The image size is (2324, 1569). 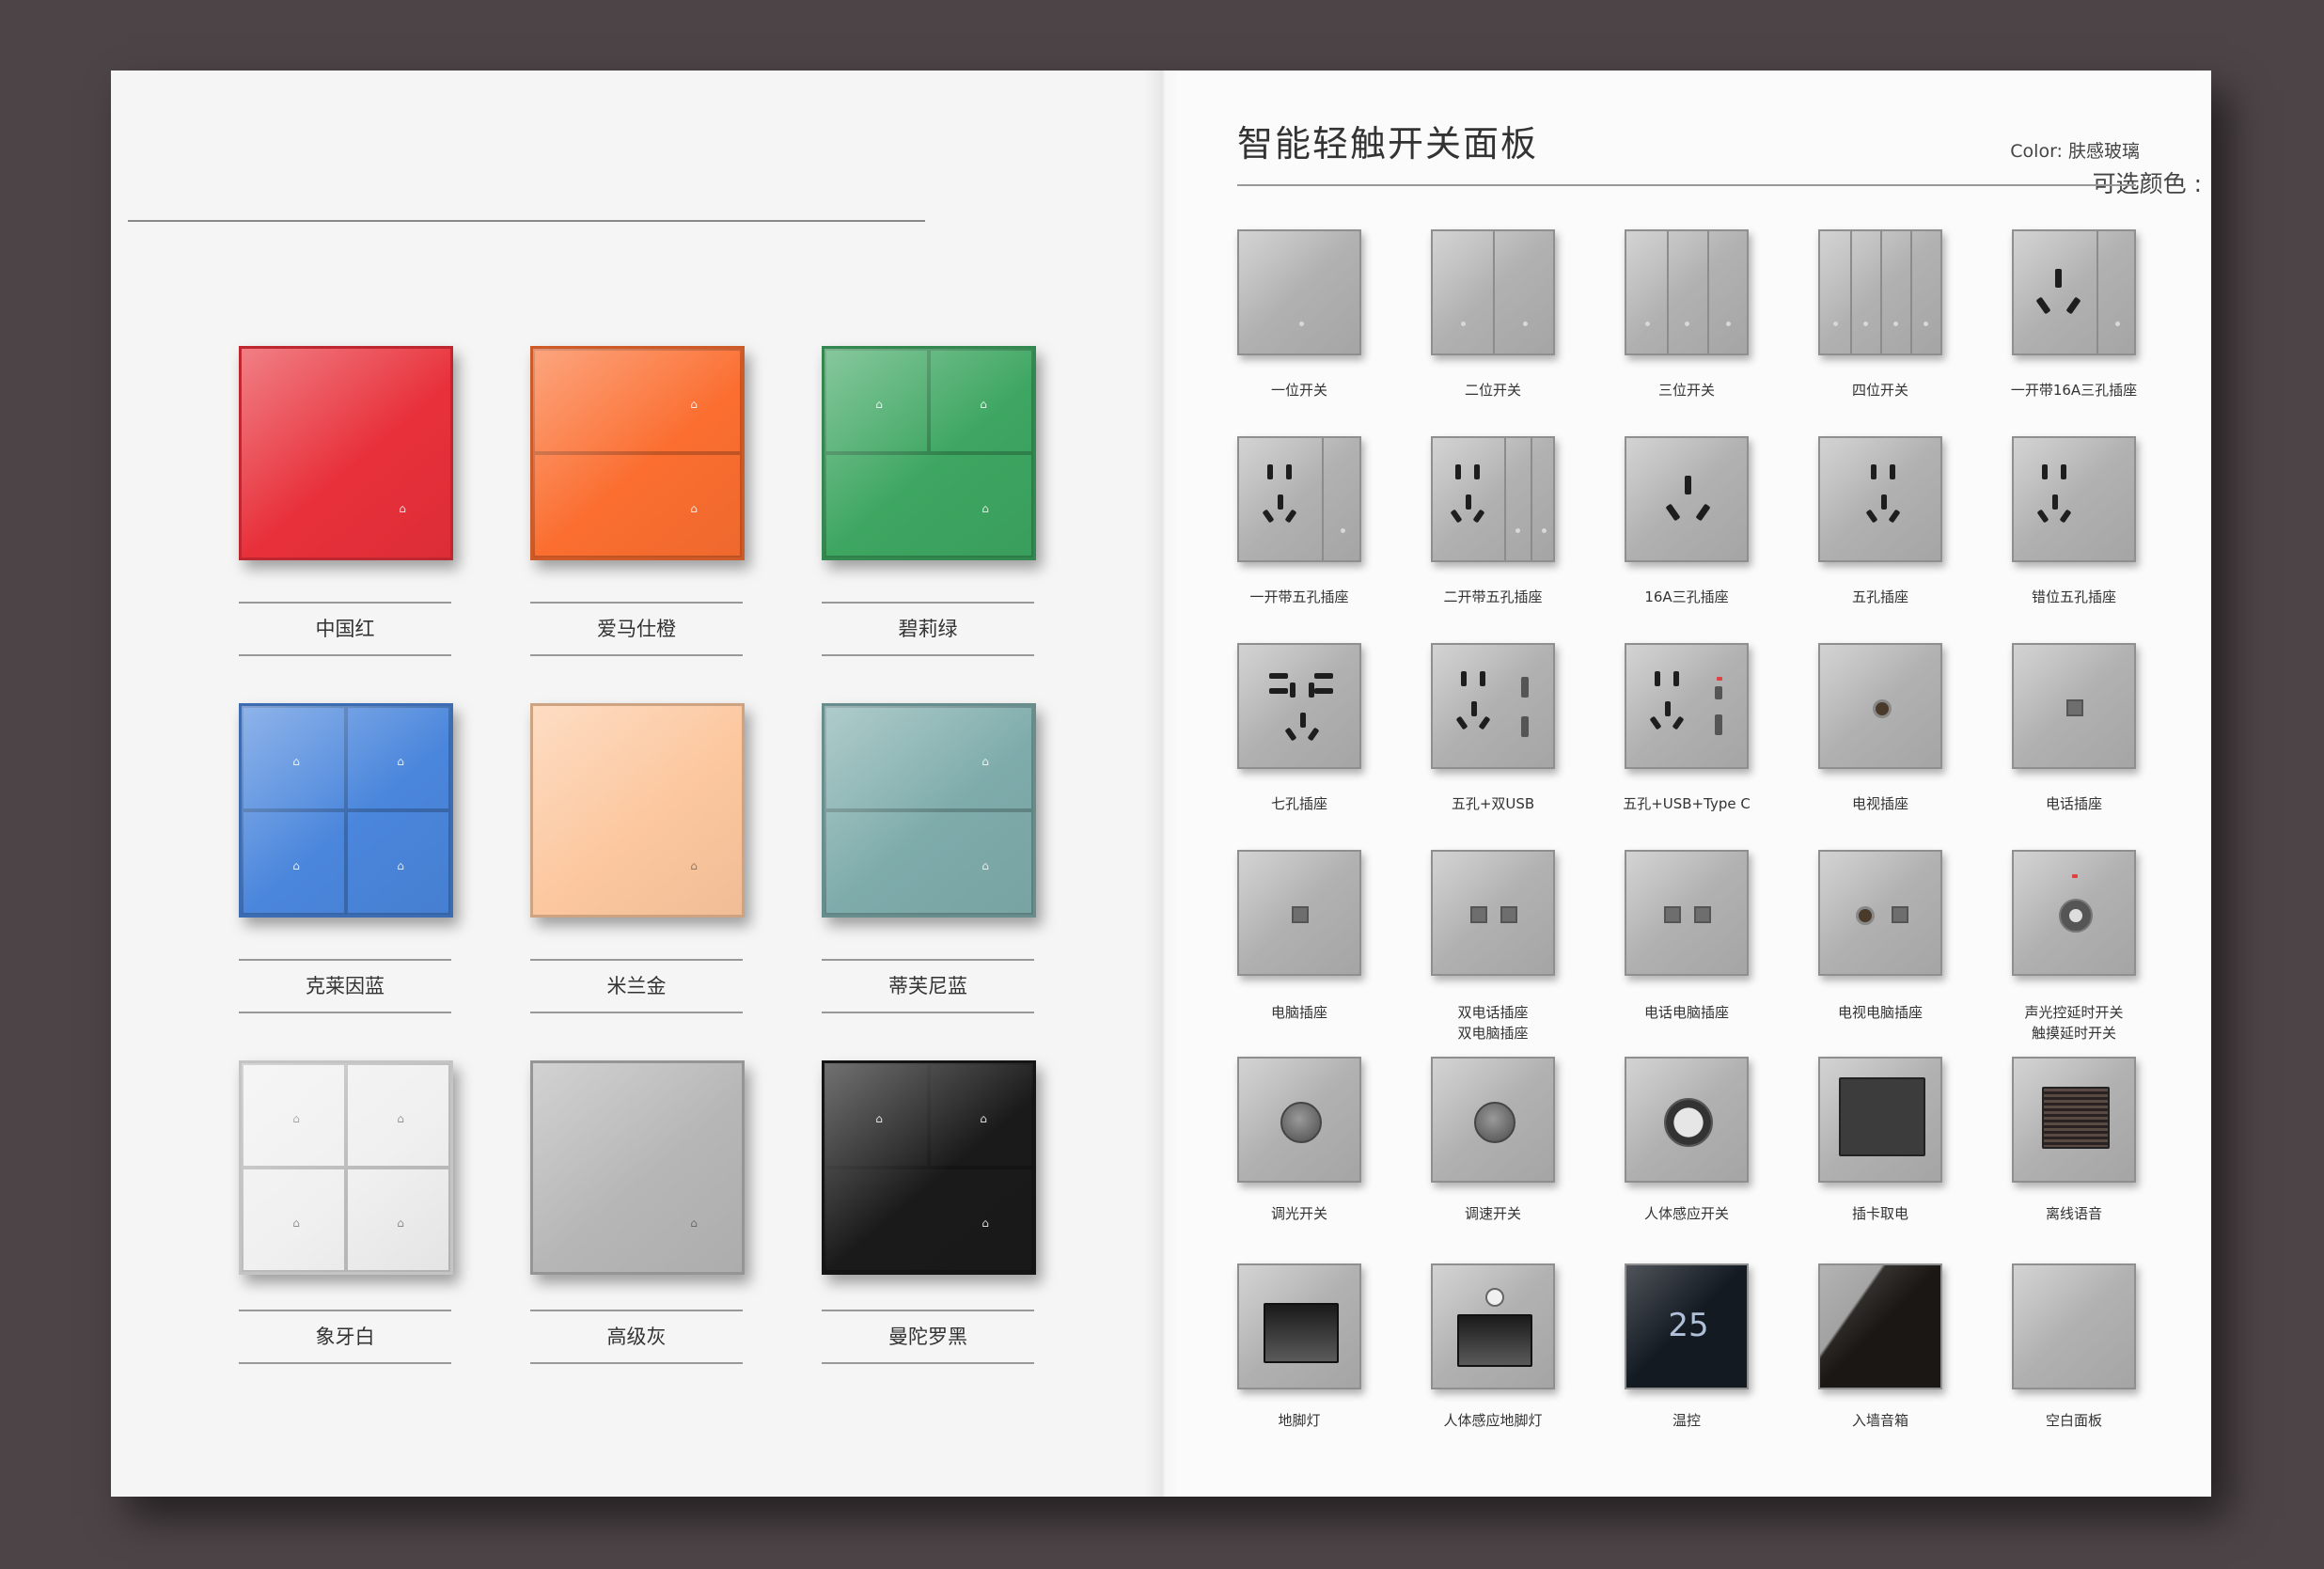 What do you see at coordinates (928, 1337) in the screenshot?
I see `swatch-label: 曼陀罗黑` at bounding box center [928, 1337].